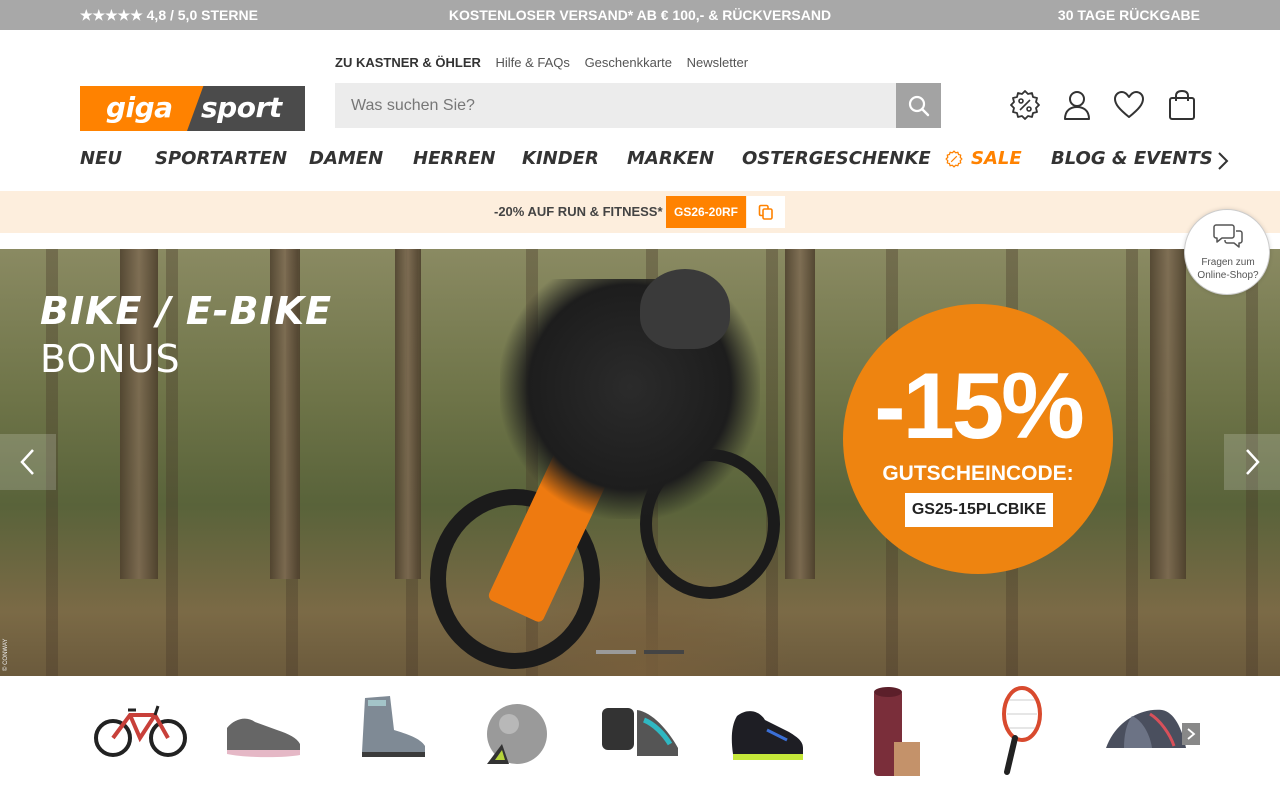 Image resolution: width=1280 pixels, height=800 pixels. What do you see at coordinates (346, 158) in the screenshot?
I see `nav-item-damen: DAMEN` at bounding box center [346, 158].